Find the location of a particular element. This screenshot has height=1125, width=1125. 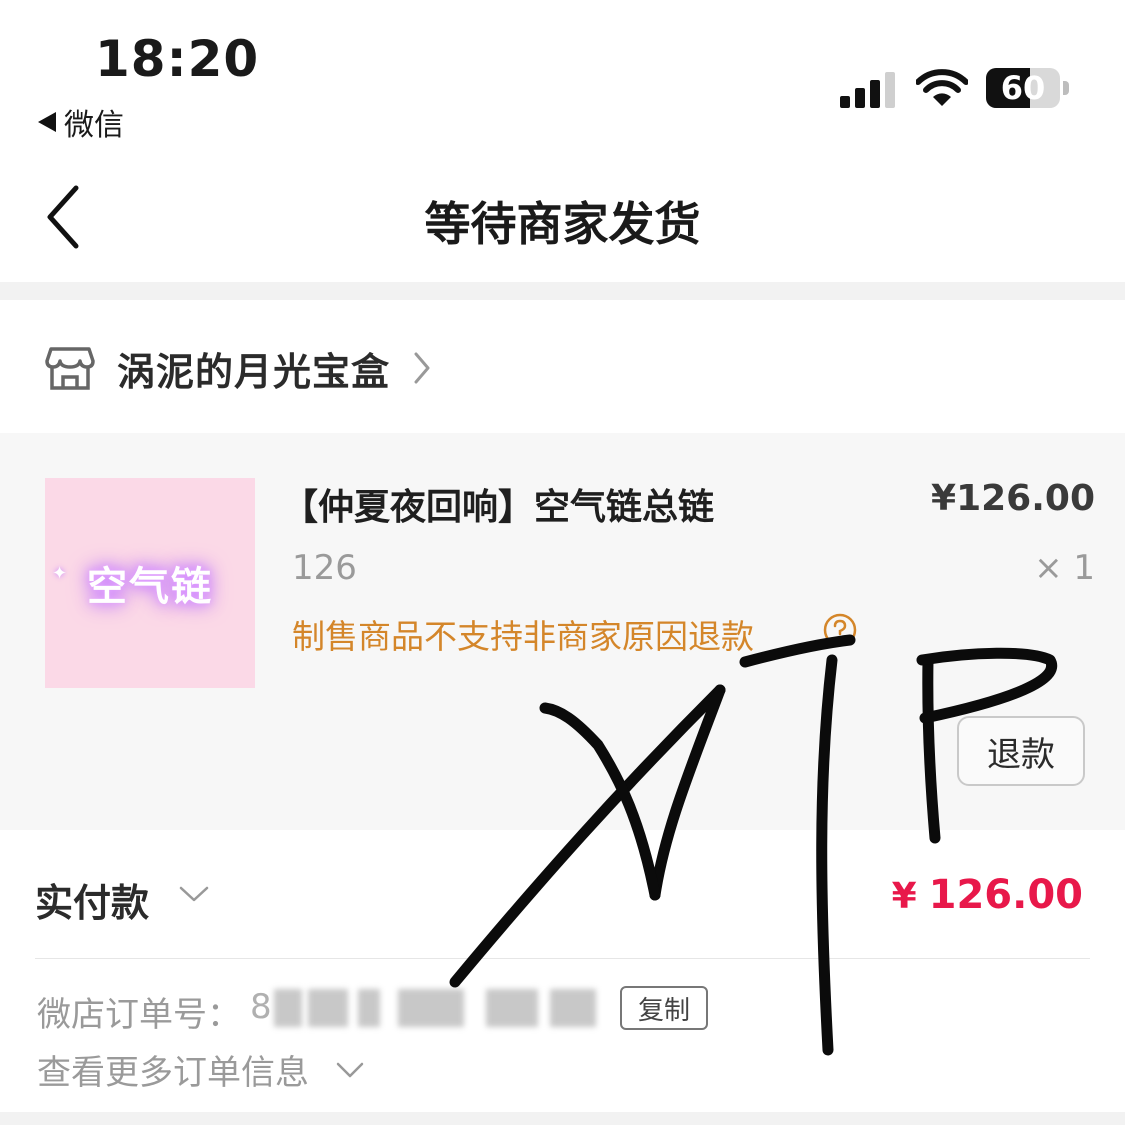

more-order-info-label: 查看更多订单信息 is located at coordinates (173, 1073).